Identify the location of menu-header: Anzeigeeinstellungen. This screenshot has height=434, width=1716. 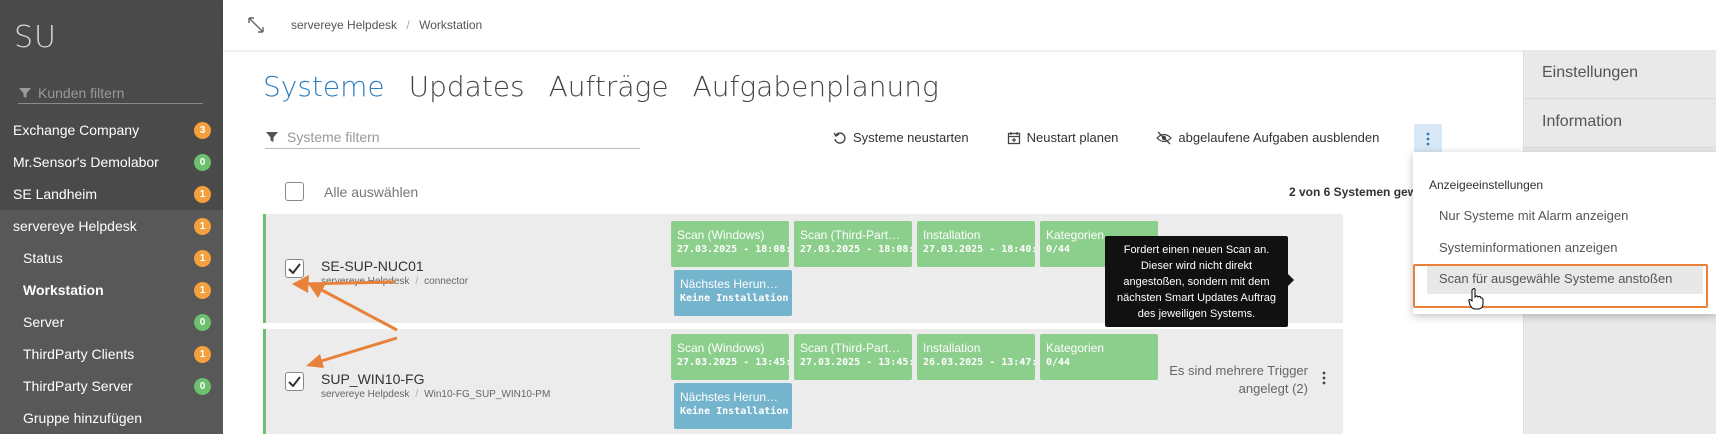
(1486, 185).